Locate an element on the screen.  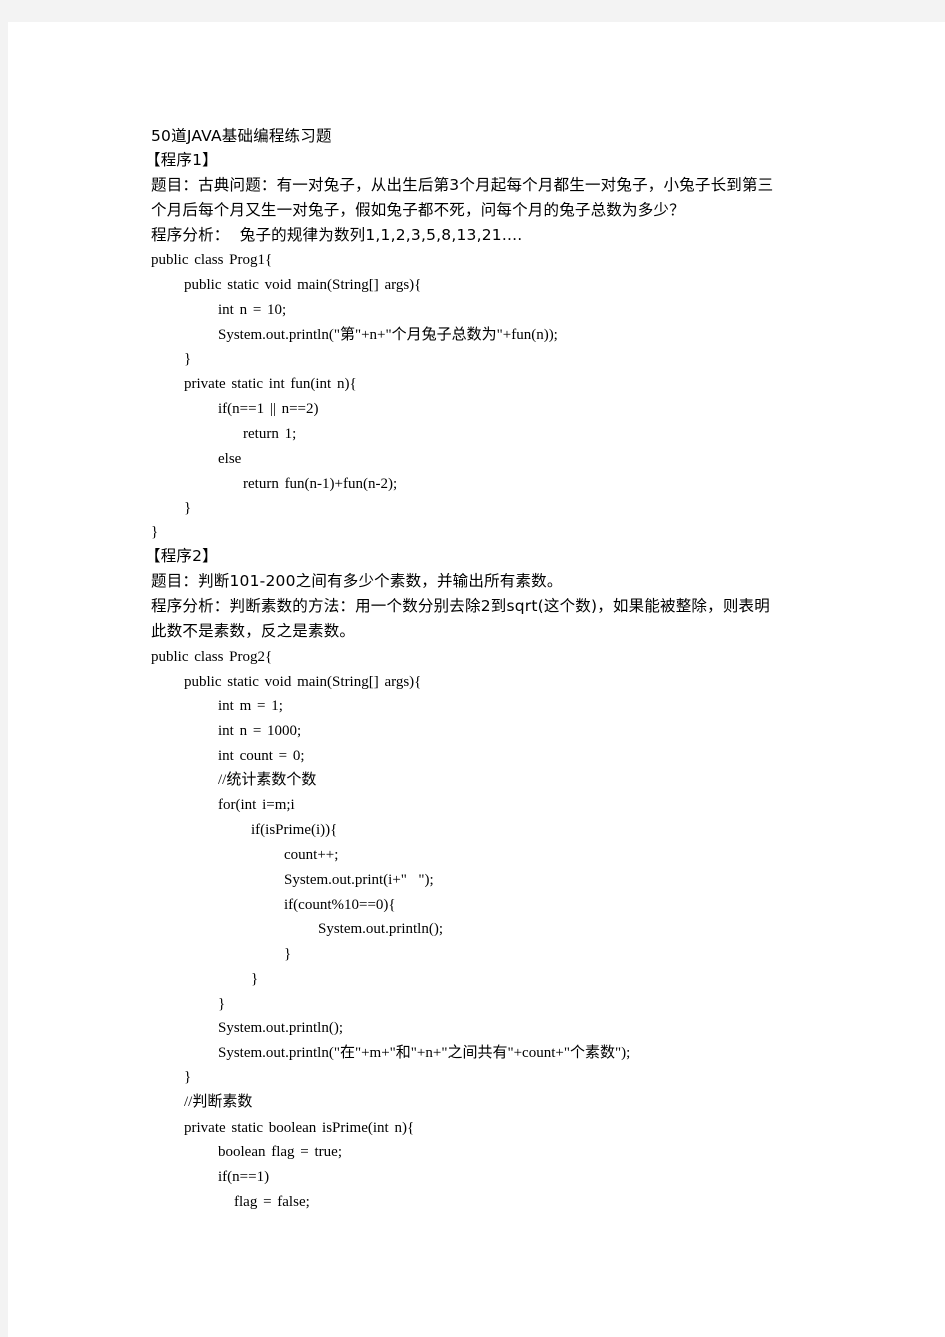
code-line: int m = 1; is located at coordinates (250, 706).